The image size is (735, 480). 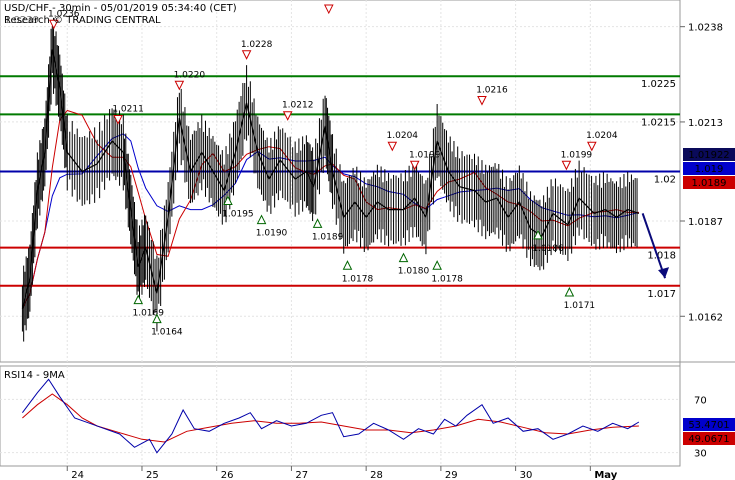 What do you see at coordinates (451, 475) in the screenshot?
I see `x-tick-label: 29` at bounding box center [451, 475].